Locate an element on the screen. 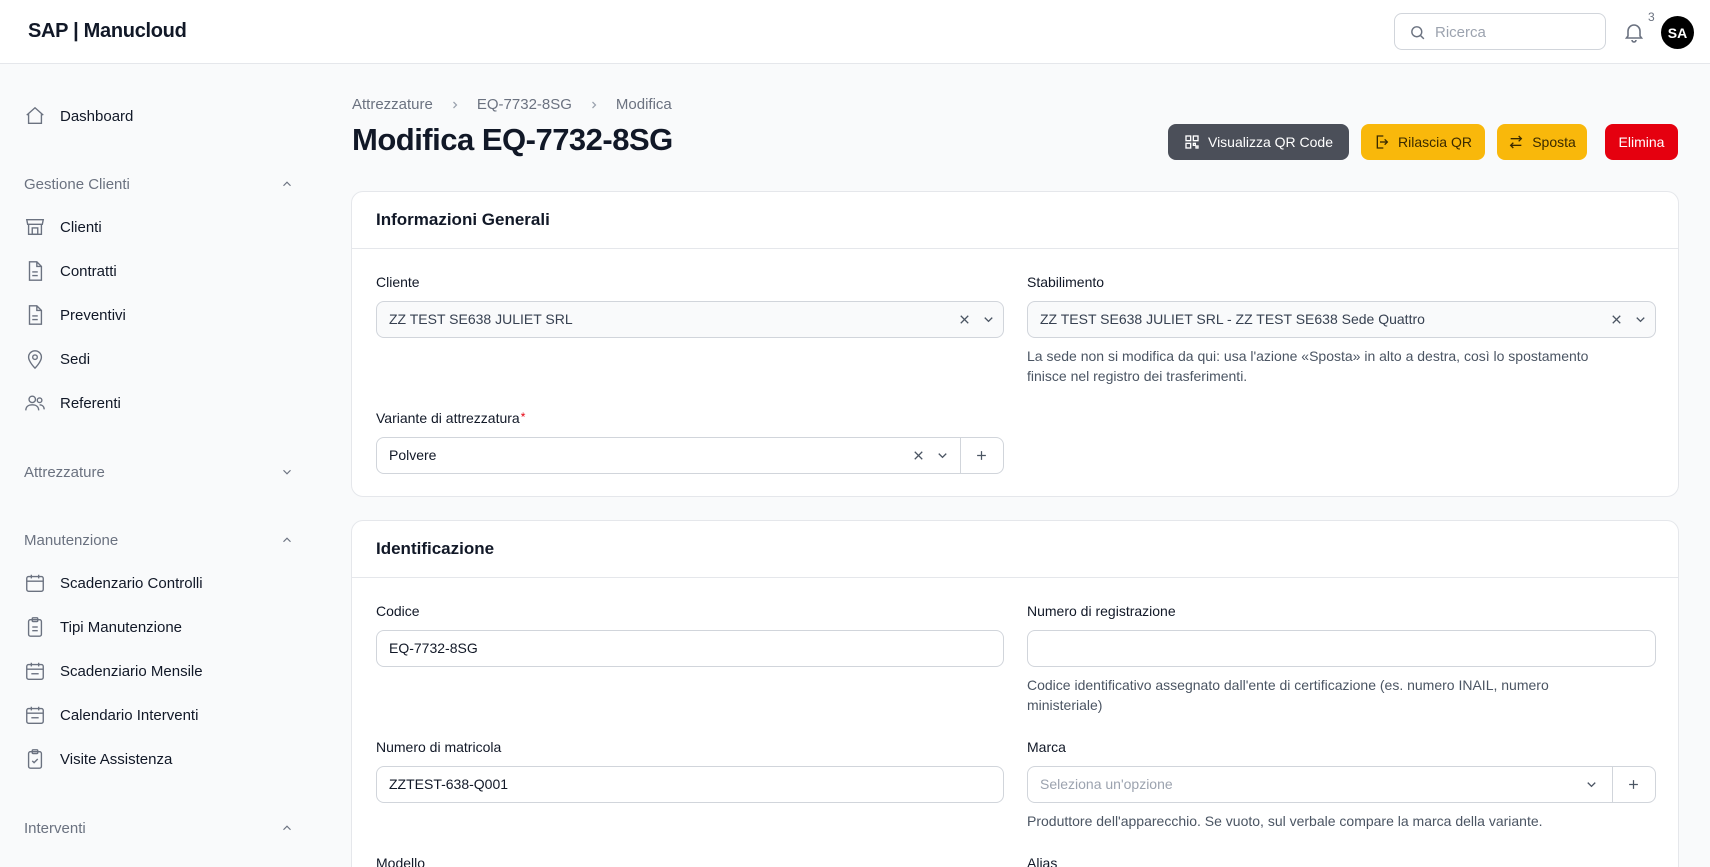 Image resolution: width=1710 pixels, height=867 pixels. matricola-input: ZZTEST-638-Q001 is located at coordinates (690, 784).